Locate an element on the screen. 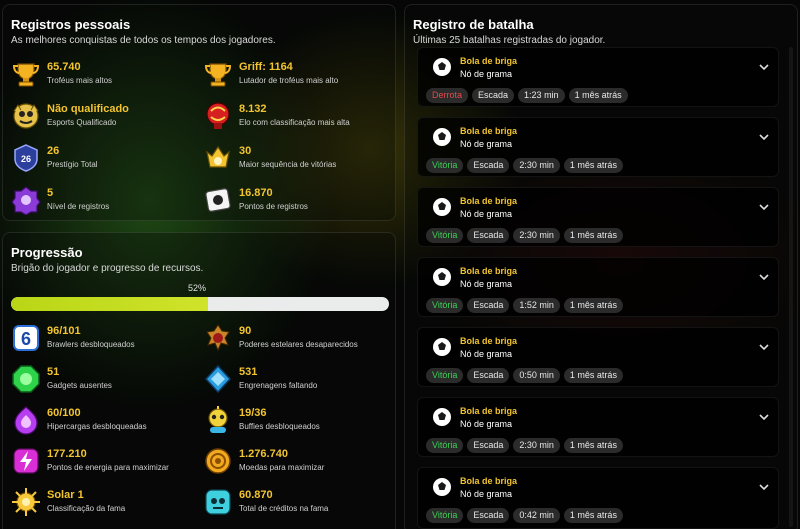 The height and width of the screenshot is (529, 800). svg-text: 26 is located at coordinates (26, 159).